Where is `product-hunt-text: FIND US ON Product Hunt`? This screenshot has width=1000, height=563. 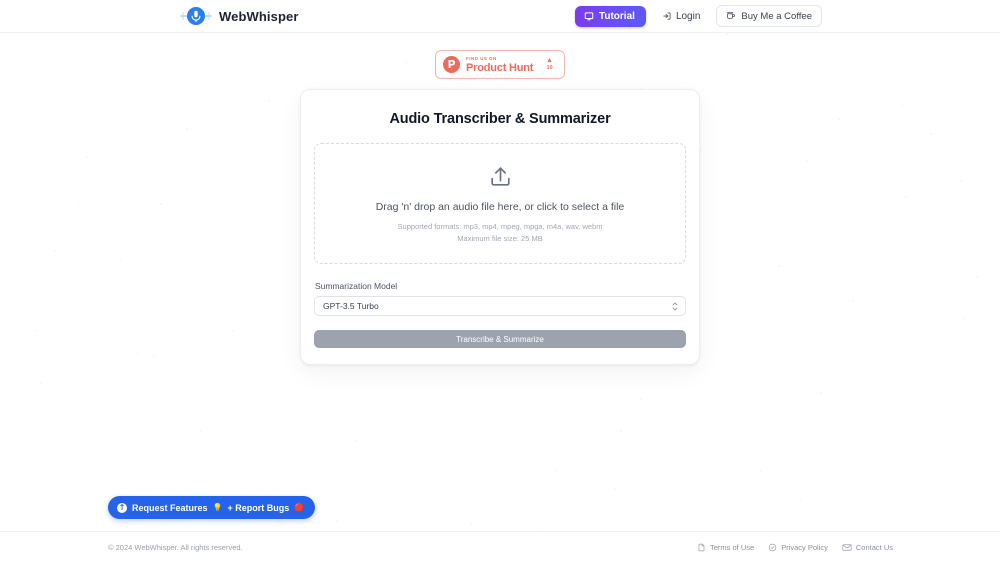
product-hunt-text: FIND US ON Product Hunt is located at coordinates (504, 65).